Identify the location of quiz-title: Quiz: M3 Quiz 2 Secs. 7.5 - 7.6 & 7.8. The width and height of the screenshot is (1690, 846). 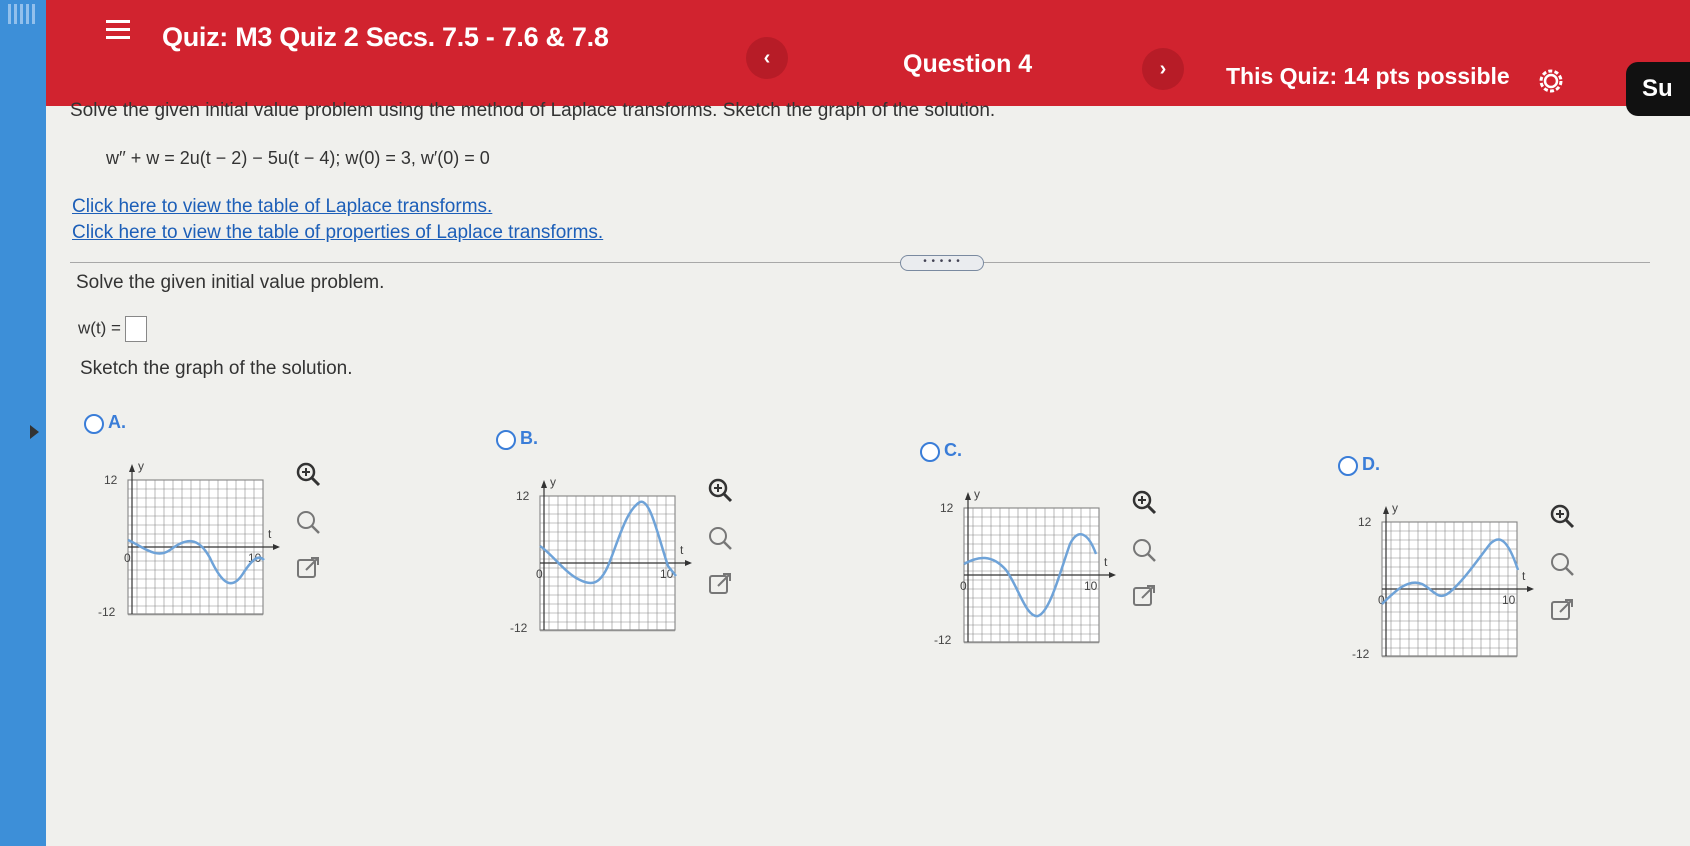
(385, 37).